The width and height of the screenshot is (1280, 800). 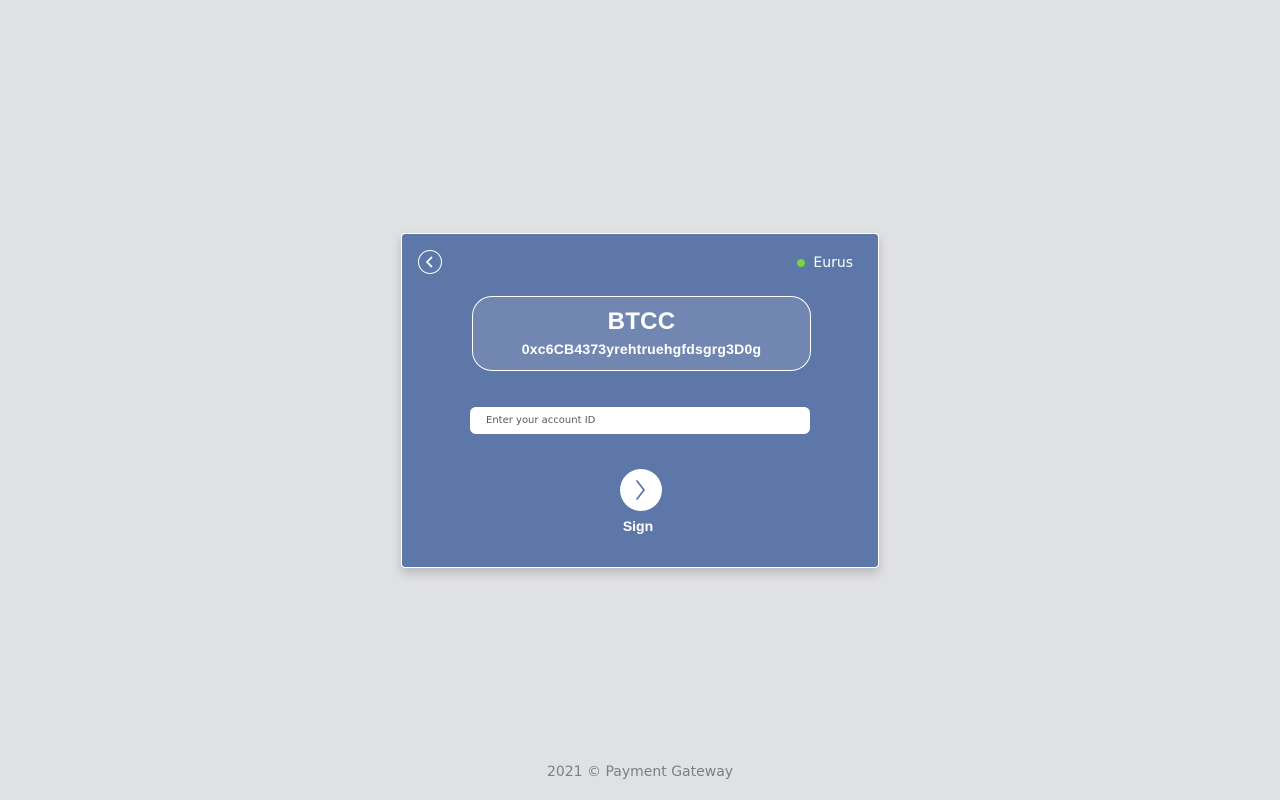 What do you see at coordinates (641, 321) in the screenshot?
I see `token-symbol: BTCC` at bounding box center [641, 321].